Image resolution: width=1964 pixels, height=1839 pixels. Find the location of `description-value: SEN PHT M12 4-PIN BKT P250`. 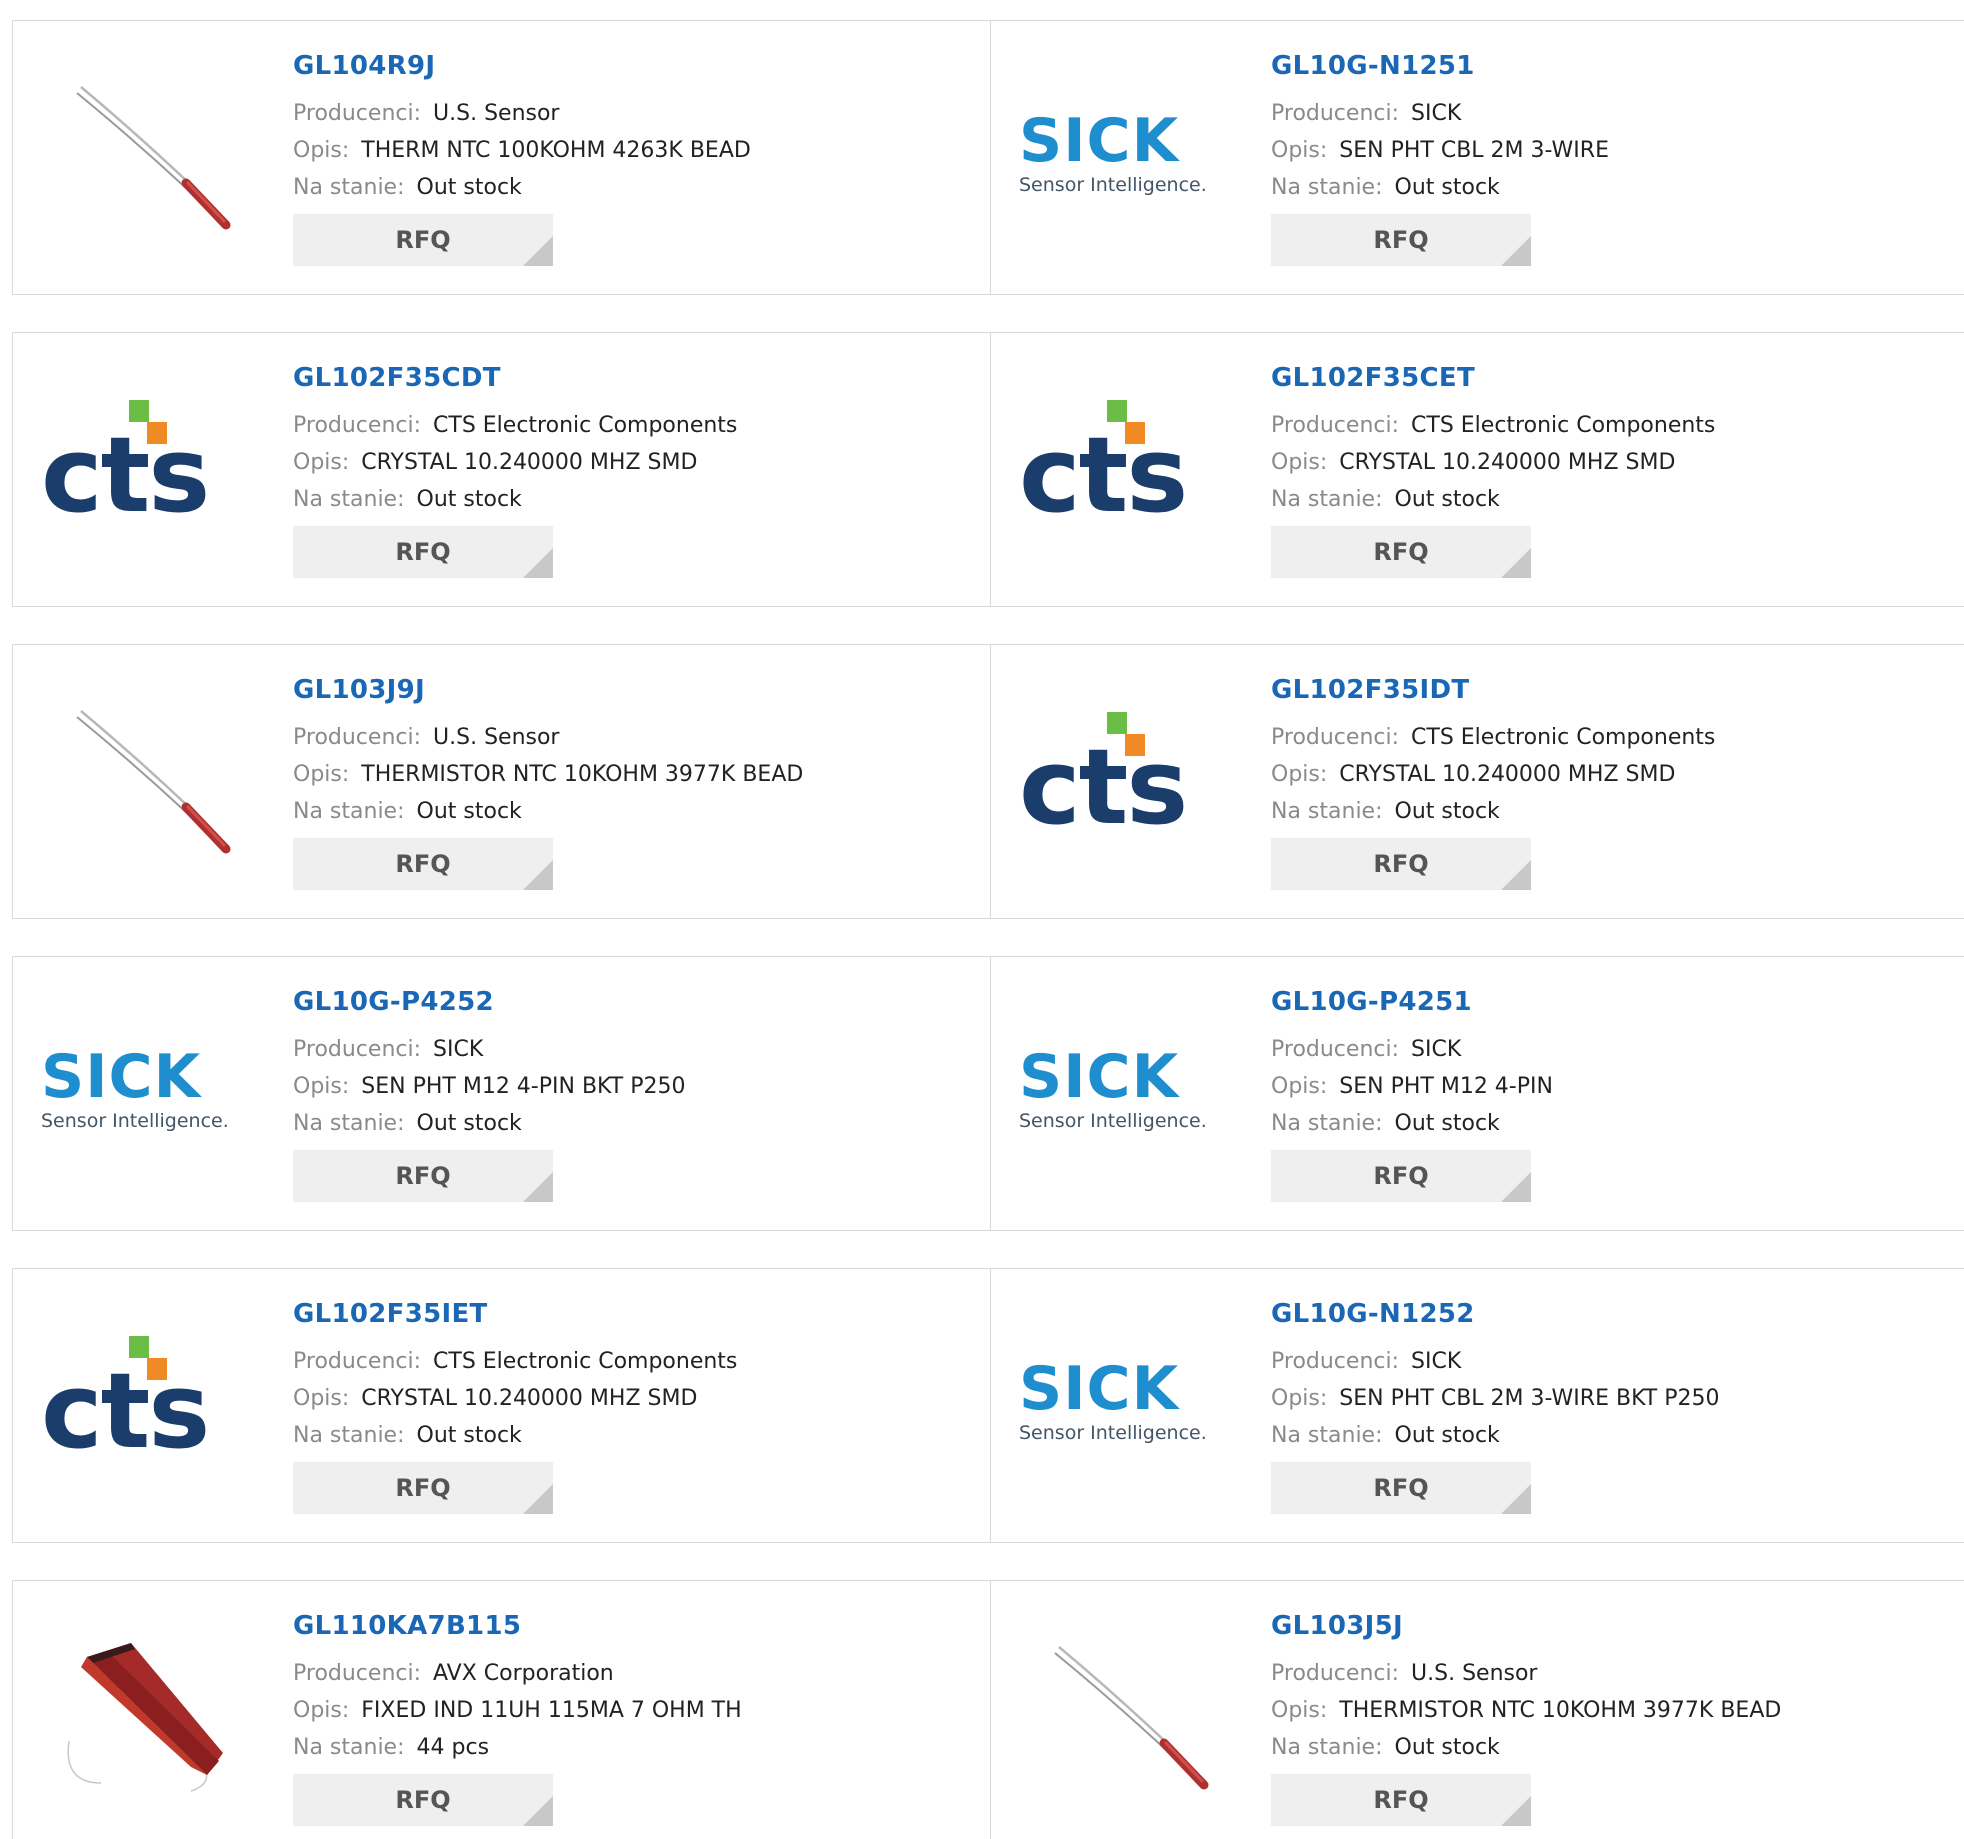

description-value: SEN PHT M12 4-PIN BKT P250 is located at coordinates (523, 1086).